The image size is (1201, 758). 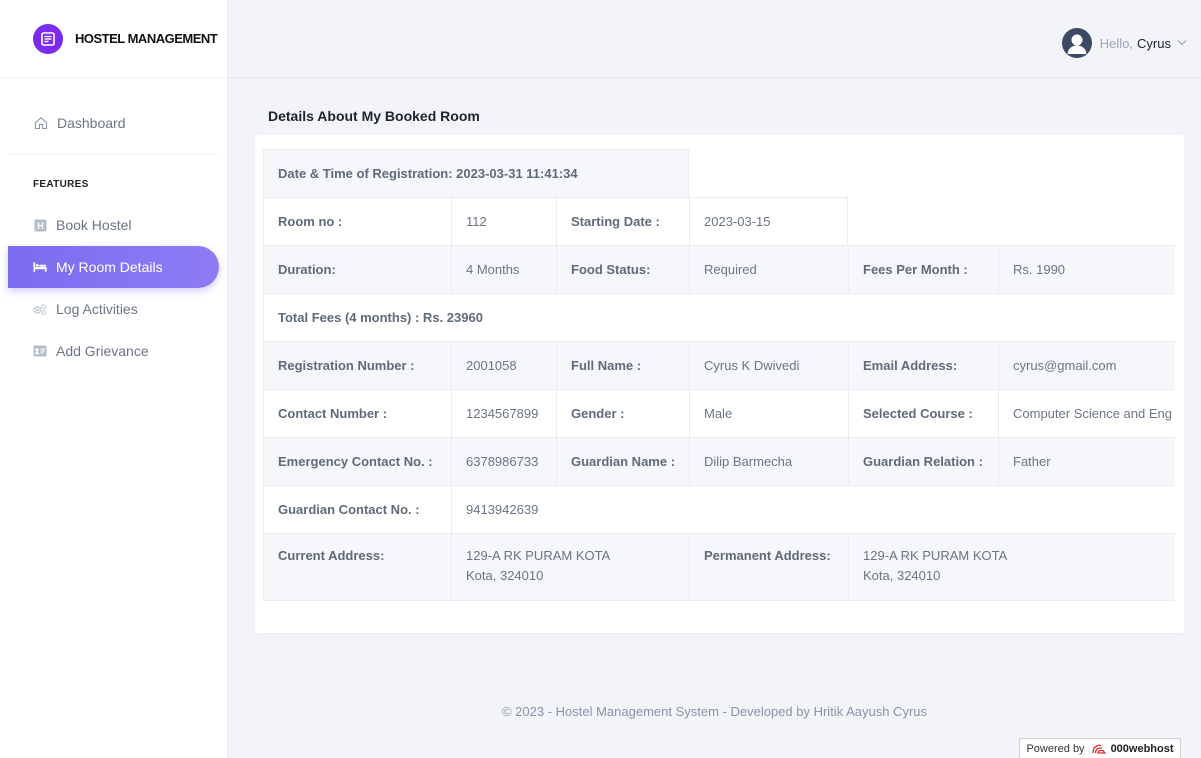 I want to click on table-cell: Cyrus K Dwivedi, so click(x=768, y=365).